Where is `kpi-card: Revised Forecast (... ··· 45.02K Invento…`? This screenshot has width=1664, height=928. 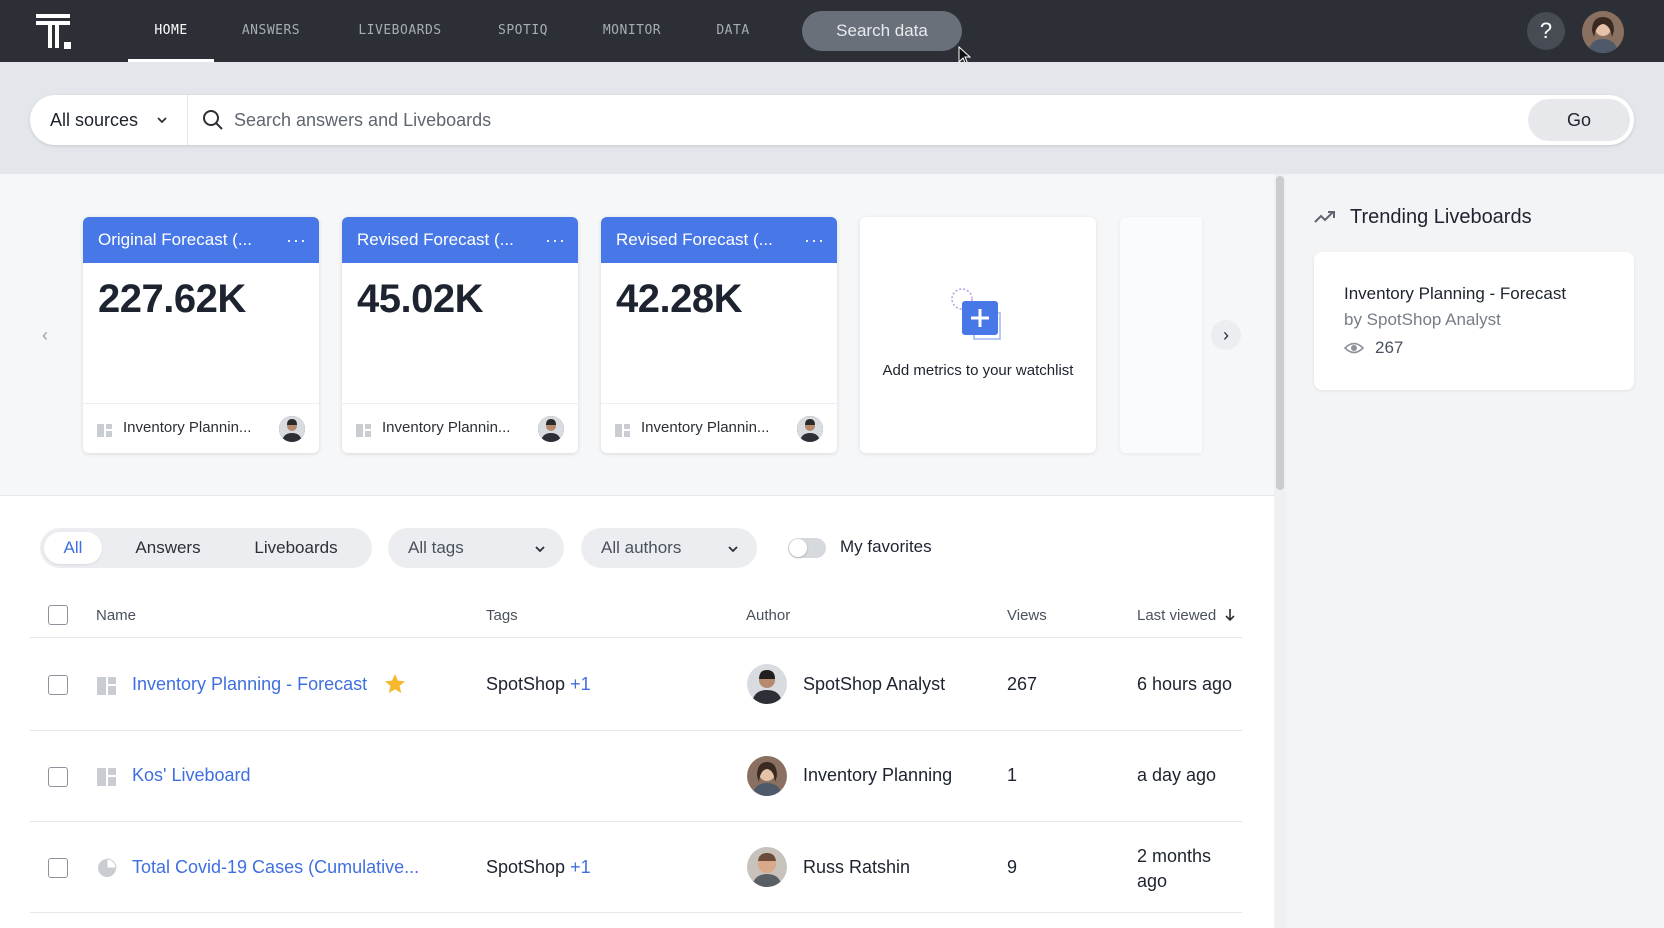
kpi-card: Revised Forecast (... ··· 45.02K Invento… is located at coordinates (460, 335).